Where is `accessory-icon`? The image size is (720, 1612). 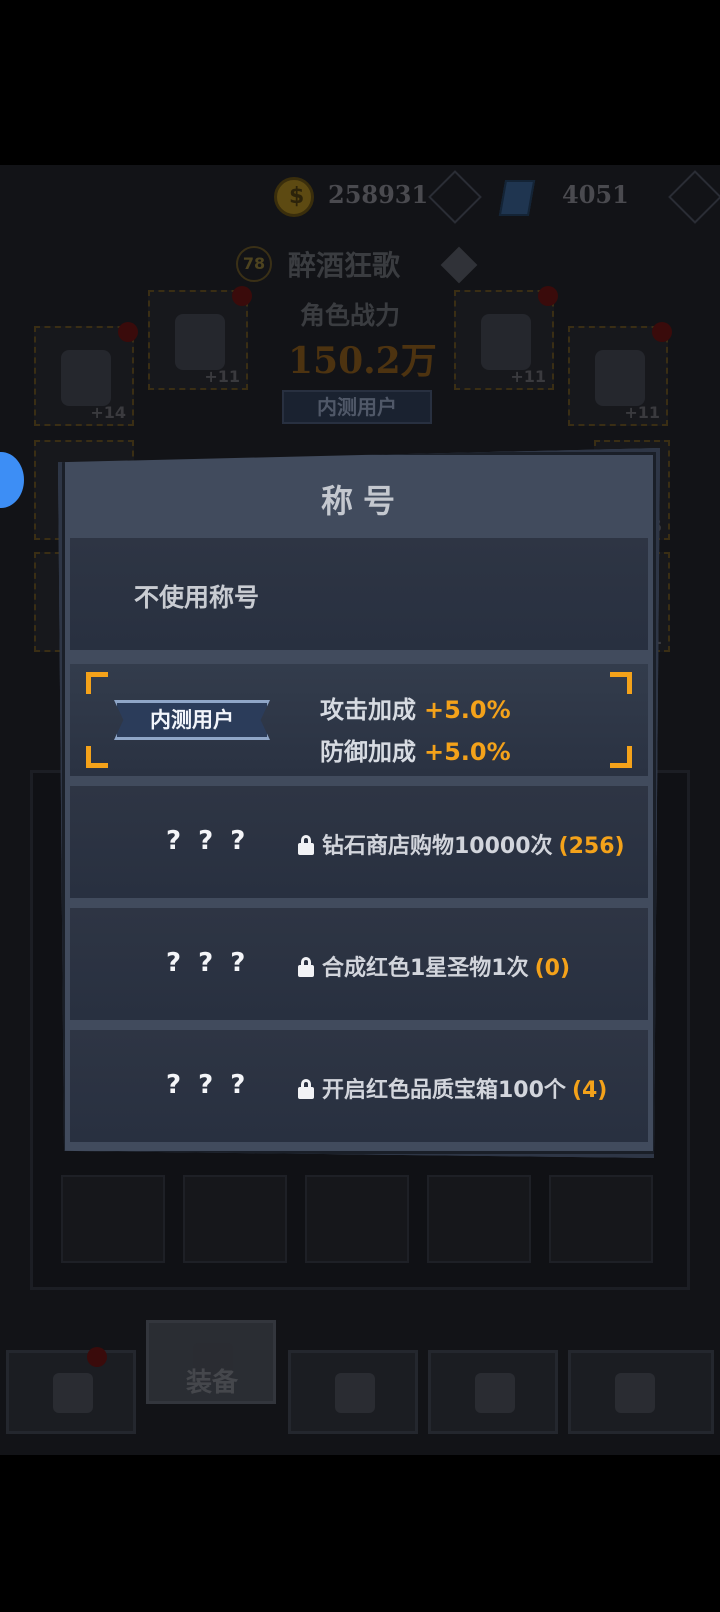 accessory-icon is located at coordinates (620, 378).